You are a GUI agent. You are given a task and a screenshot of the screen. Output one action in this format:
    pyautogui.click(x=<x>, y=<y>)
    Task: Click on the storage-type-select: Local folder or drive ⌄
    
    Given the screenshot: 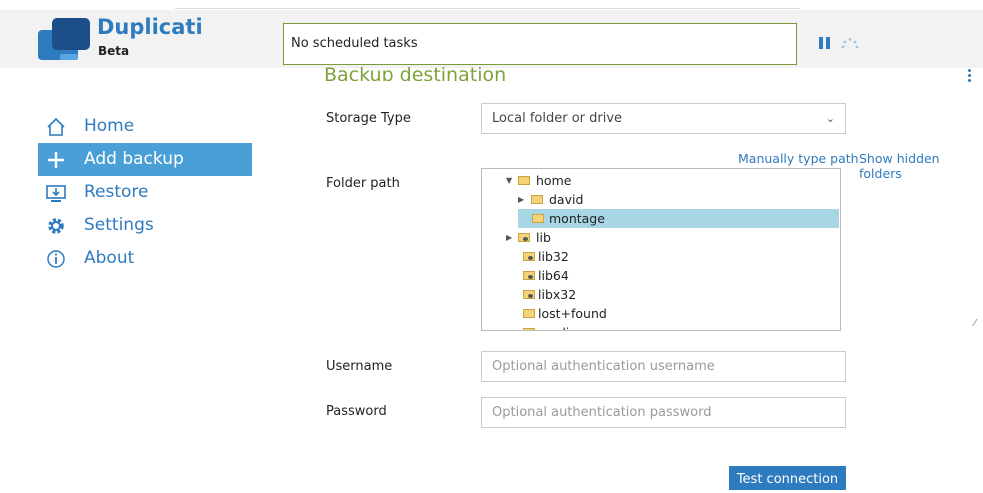 What is the action you would take?
    pyautogui.click(x=663, y=118)
    